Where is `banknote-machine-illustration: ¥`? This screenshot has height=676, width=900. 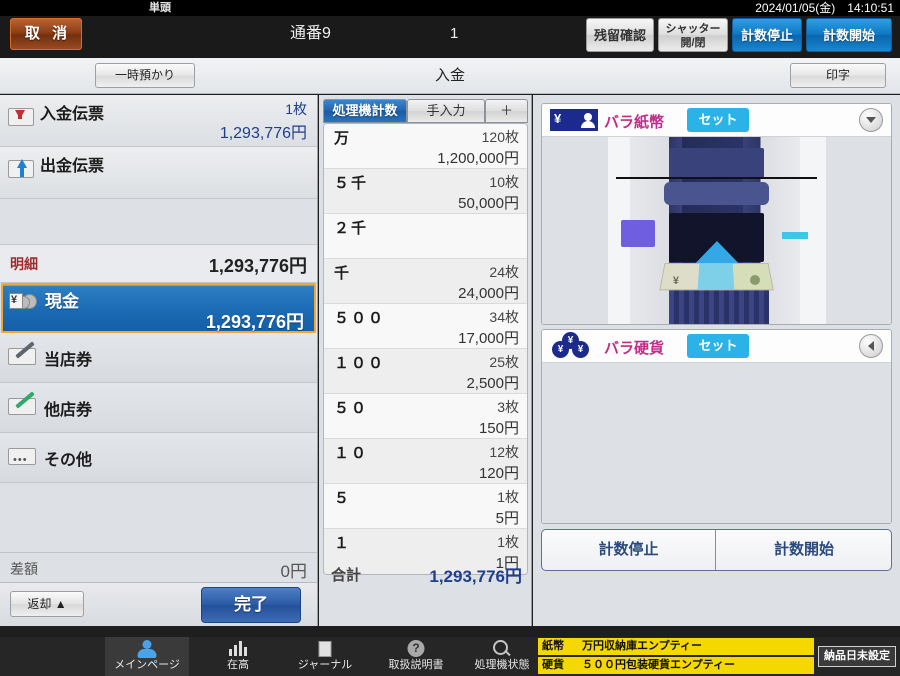 banknote-machine-illustration: ¥ is located at coordinates (716, 230).